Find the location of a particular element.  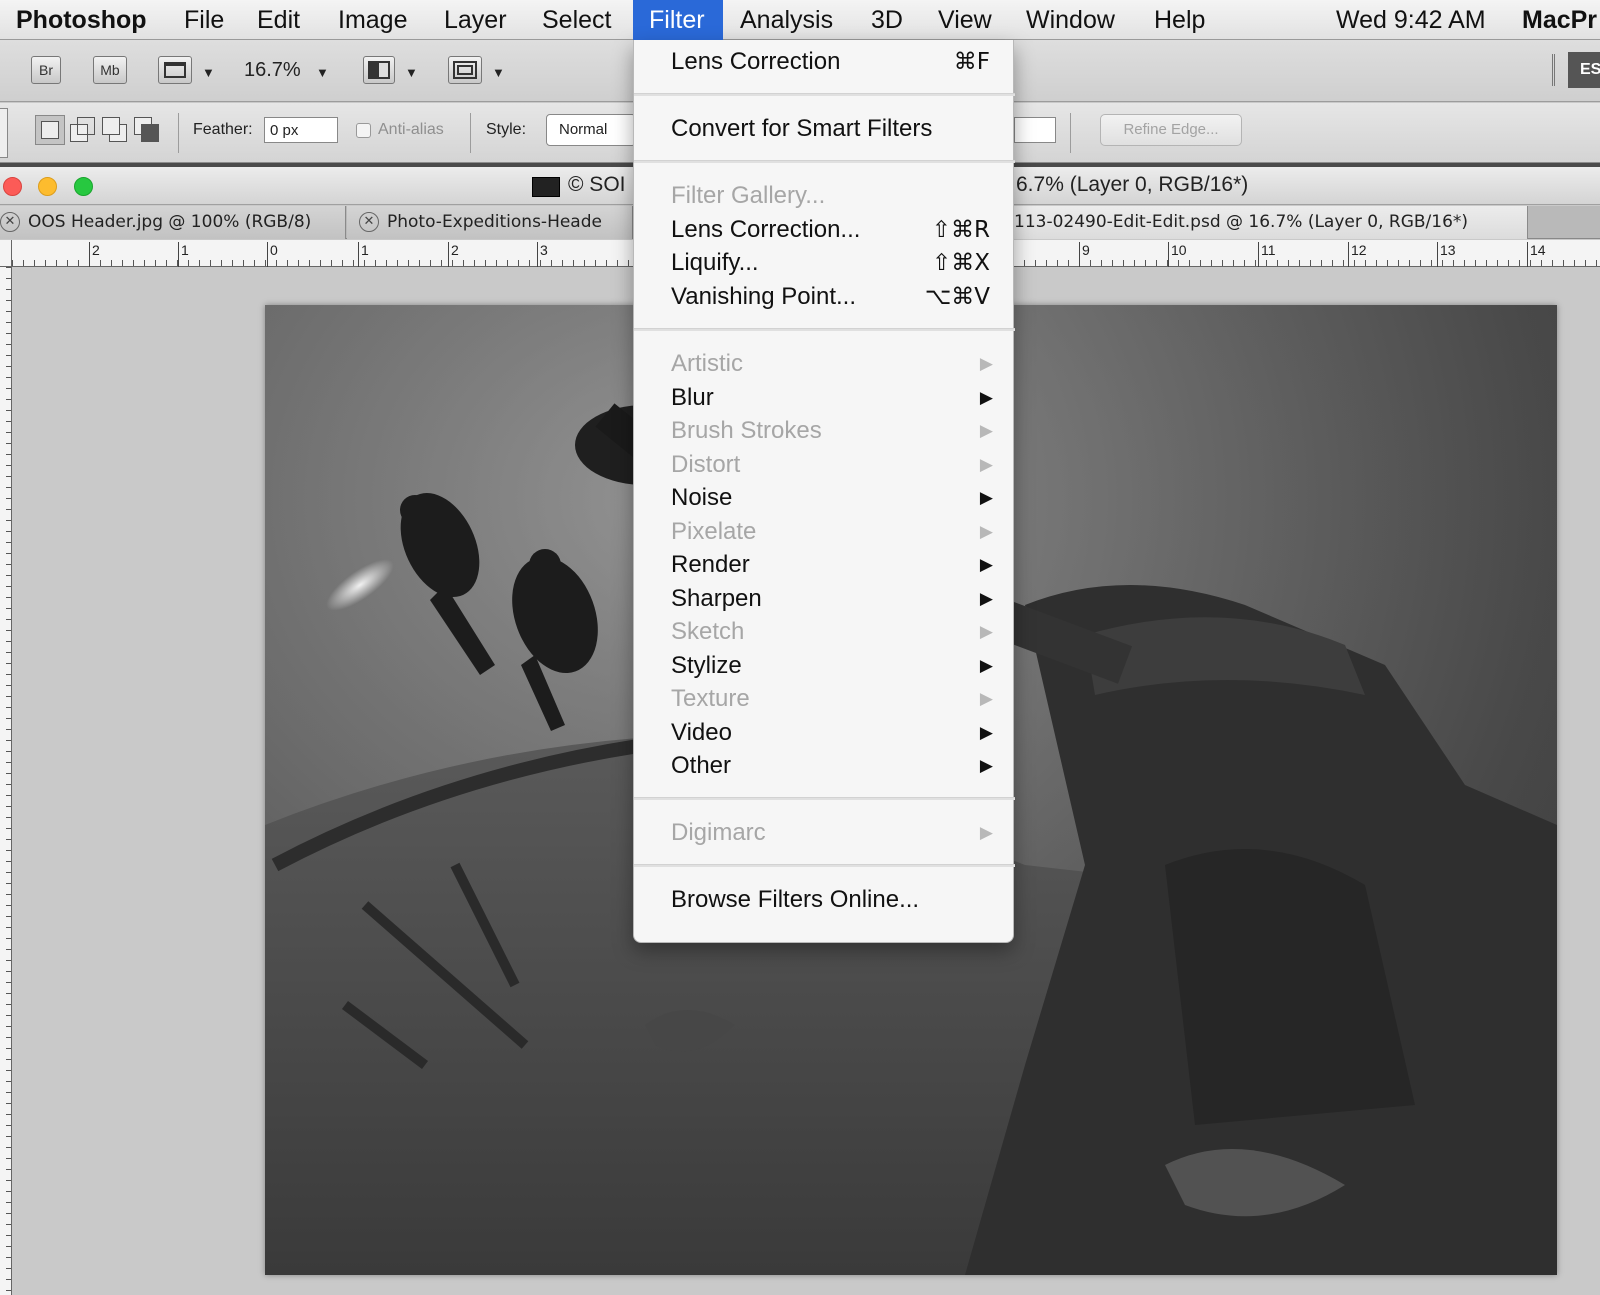

tab-oos-header: ✕ OOS Header.jpg @ 100% (RGB/8) is located at coordinates (173, 222).